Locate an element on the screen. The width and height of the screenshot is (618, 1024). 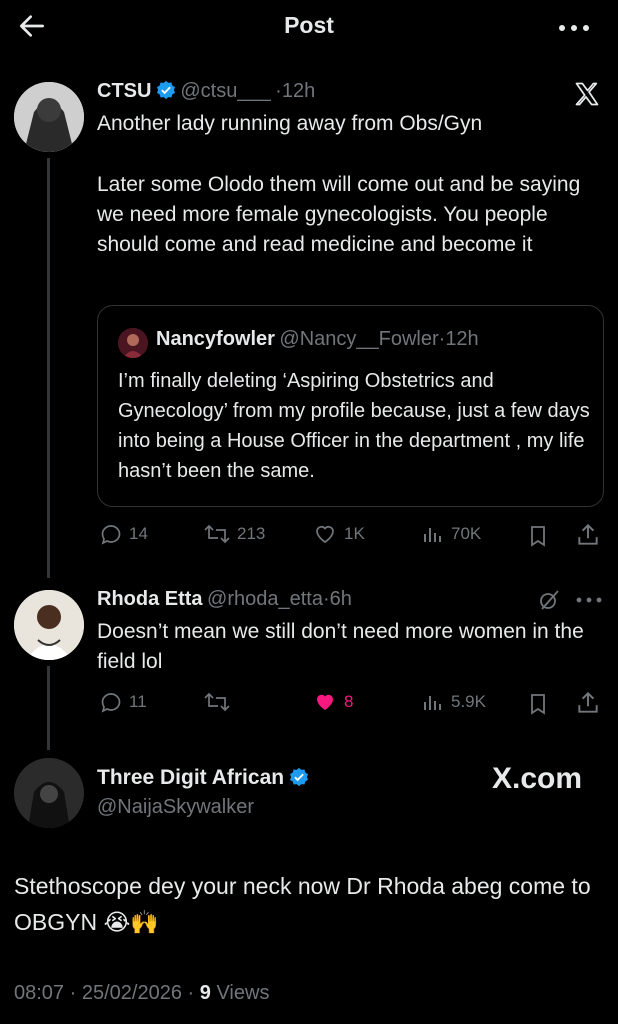
post-date: 25/02/2026 is located at coordinates (131, 993).